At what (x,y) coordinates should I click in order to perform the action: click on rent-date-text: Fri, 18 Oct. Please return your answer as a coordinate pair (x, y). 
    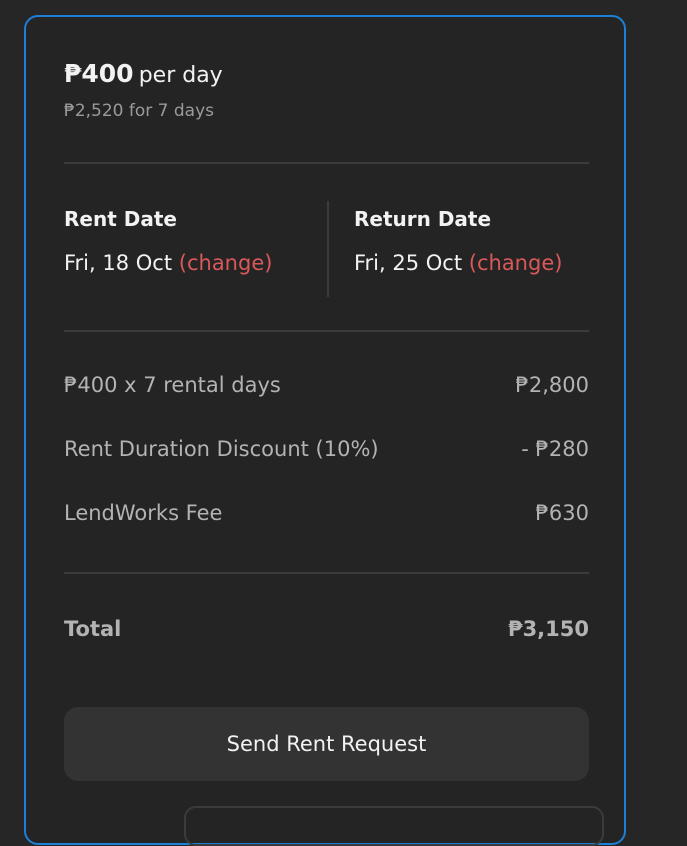
    Looking at the image, I should click on (118, 263).